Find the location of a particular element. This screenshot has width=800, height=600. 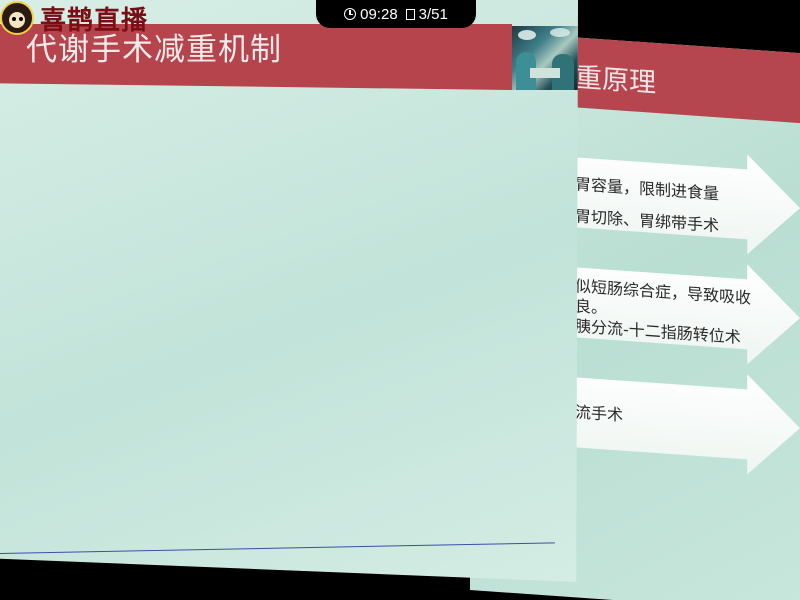

arrow-2-line-3: 胰分流-十二指肠转位术 is located at coordinates (658, 331).